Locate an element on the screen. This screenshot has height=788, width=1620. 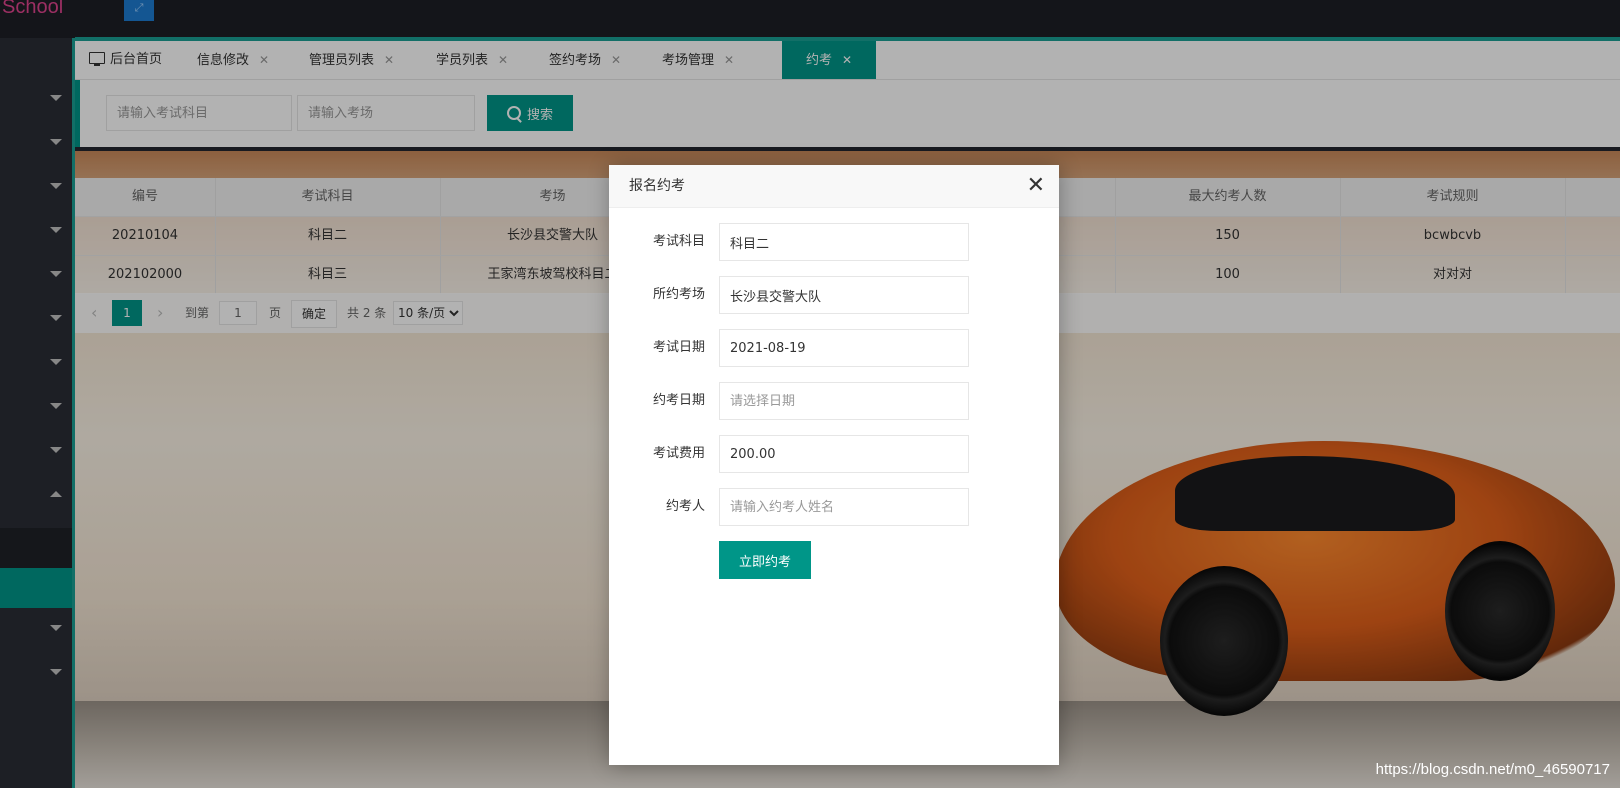
exam-date-field is located at coordinates (844, 348).